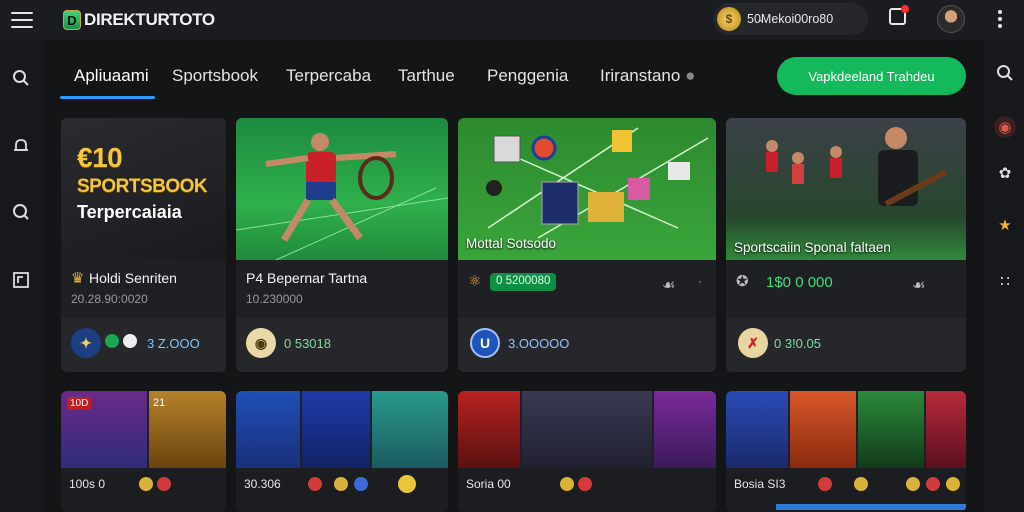 The height and width of the screenshot is (512, 1024). What do you see at coordinates (342, 345) in the screenshot?
I see `card-footer: ◉ 0 53018` at bounding box center [342, 345].